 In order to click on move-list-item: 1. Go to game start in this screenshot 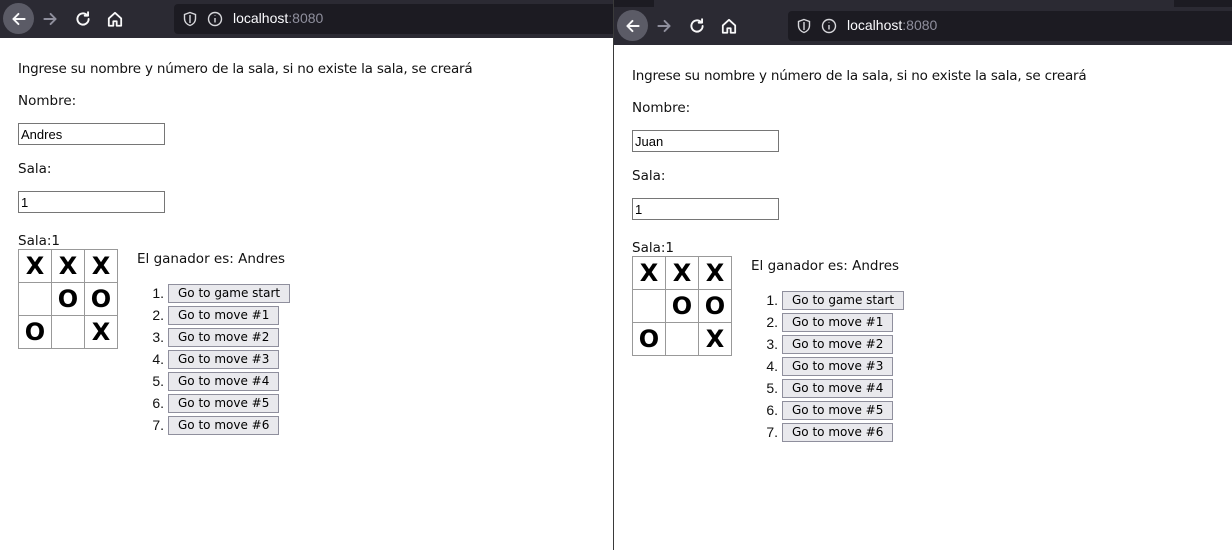, I will do `click(828, 300)`.